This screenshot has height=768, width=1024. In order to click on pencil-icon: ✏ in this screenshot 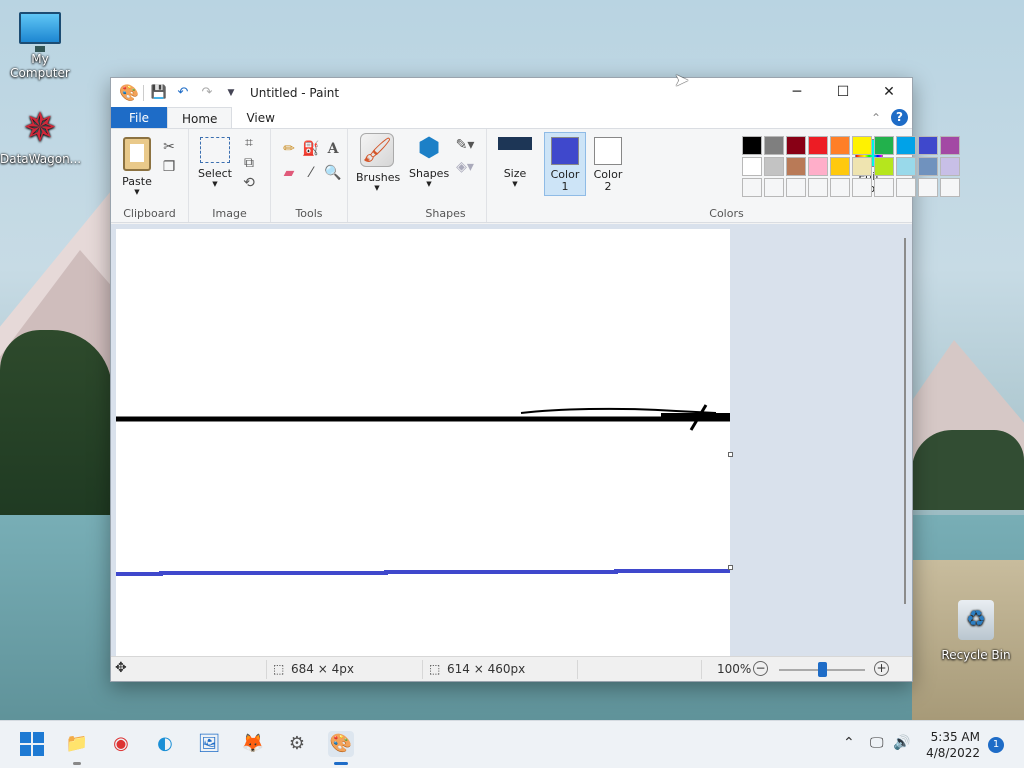, I will do `click(289, 149)`.